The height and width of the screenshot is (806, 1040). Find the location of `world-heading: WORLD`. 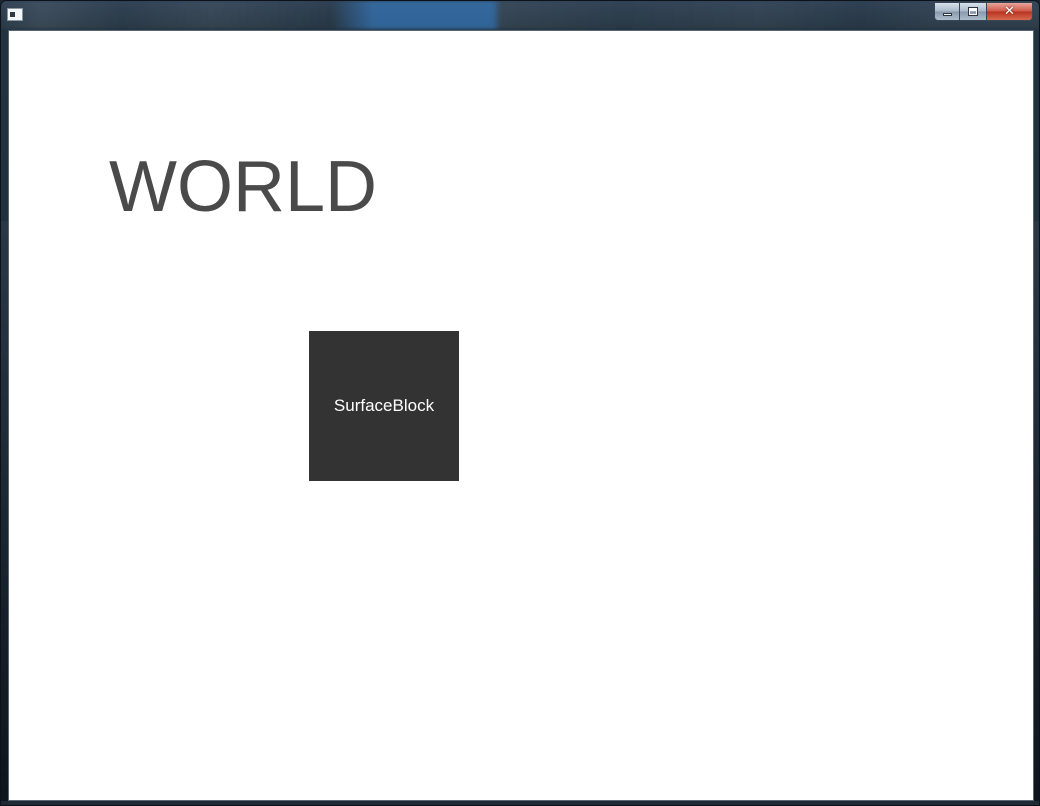

world-heading: WORLD is located at coordinates (243, 187).